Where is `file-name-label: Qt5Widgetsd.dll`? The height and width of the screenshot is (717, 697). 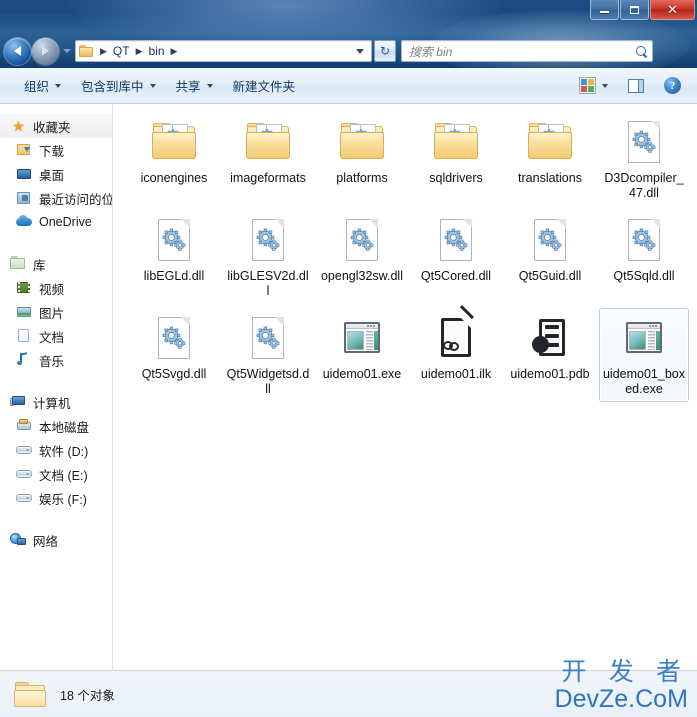 file-name-label: Qt5Widgetsd.dll is located at coordinates (268, 381).